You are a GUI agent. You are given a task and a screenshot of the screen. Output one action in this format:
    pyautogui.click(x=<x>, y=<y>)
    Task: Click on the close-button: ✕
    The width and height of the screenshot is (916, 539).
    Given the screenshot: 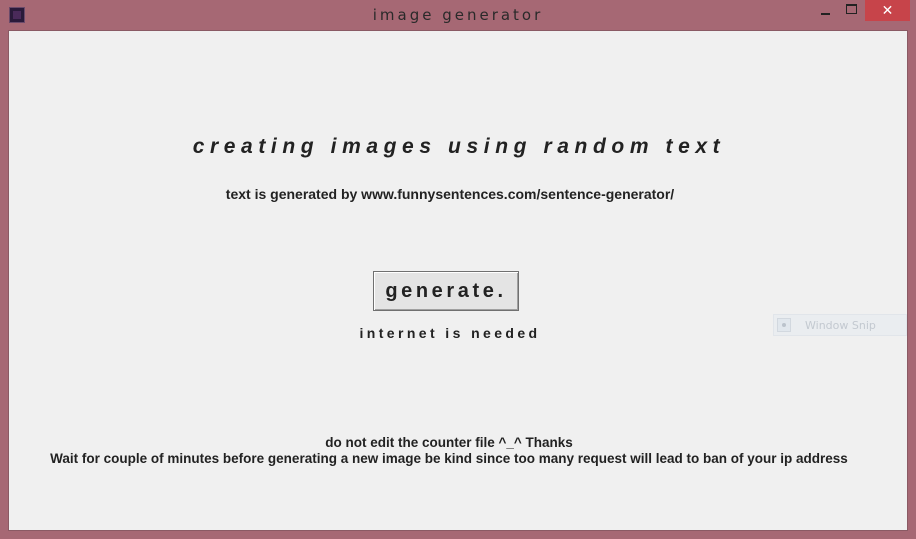 What is the action you would take?
    pyautogui.click(x=887, y=10)
    